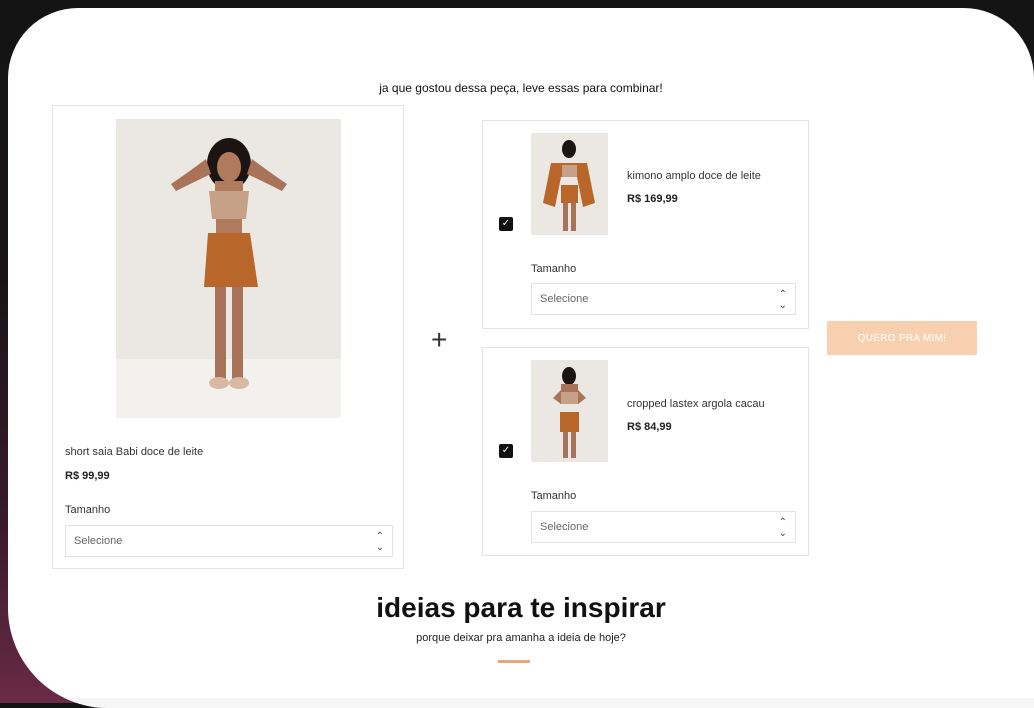 This screenshot has height=708, width=1034. Describe the element at coordinates (663, 299) in the screenshot. I see `recommendation-1-size-select: Selecione ⌃ ⌄` at that location.